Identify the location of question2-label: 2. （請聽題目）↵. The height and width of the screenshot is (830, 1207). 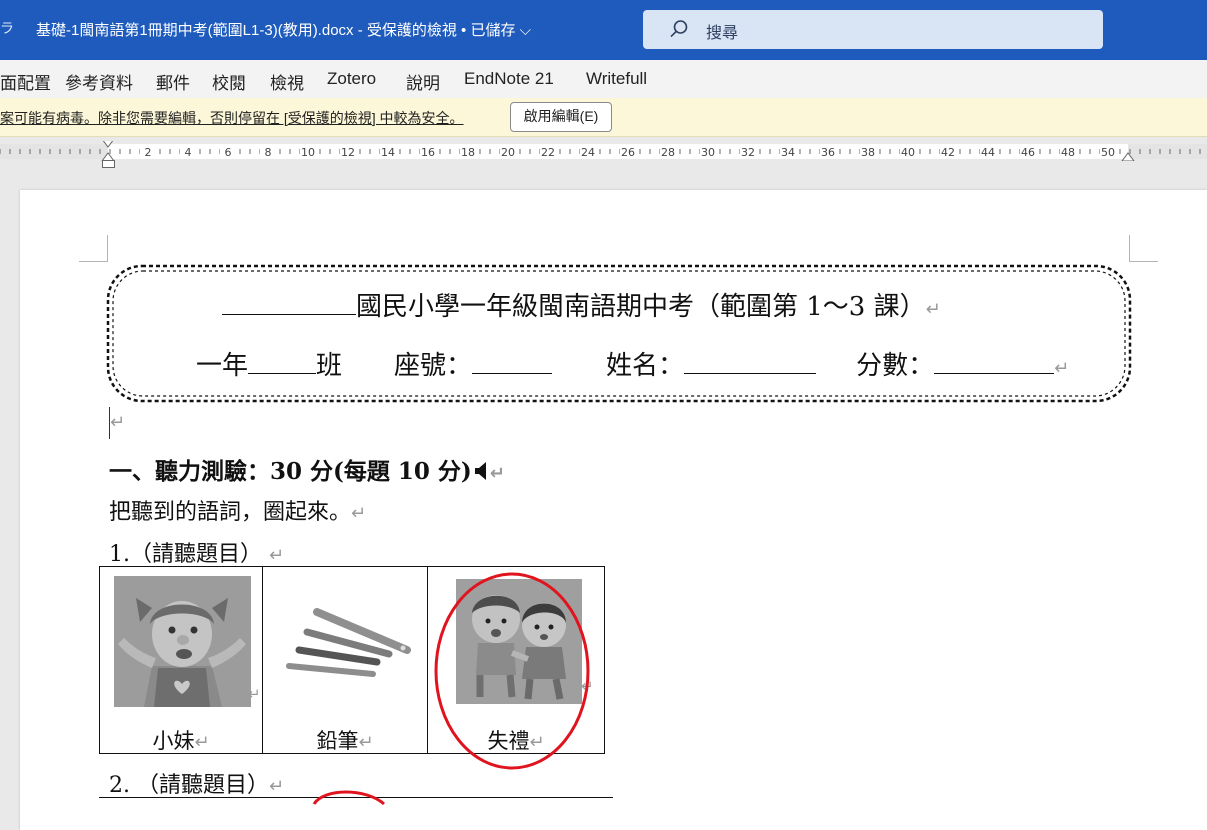
(196, 783).